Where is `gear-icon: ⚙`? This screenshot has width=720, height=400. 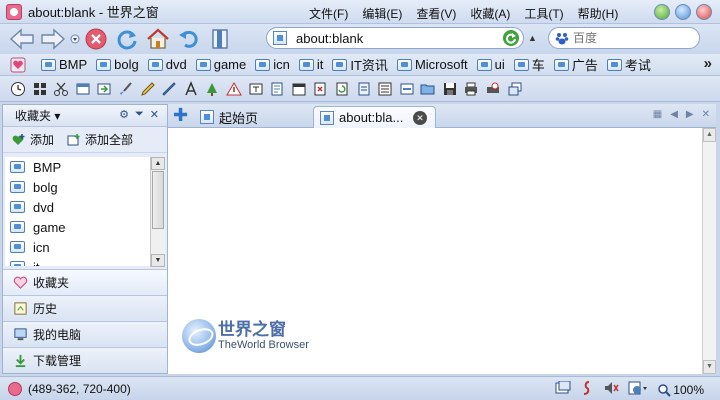 gear-icon: ⚙ is located at coordinates (124, 114).